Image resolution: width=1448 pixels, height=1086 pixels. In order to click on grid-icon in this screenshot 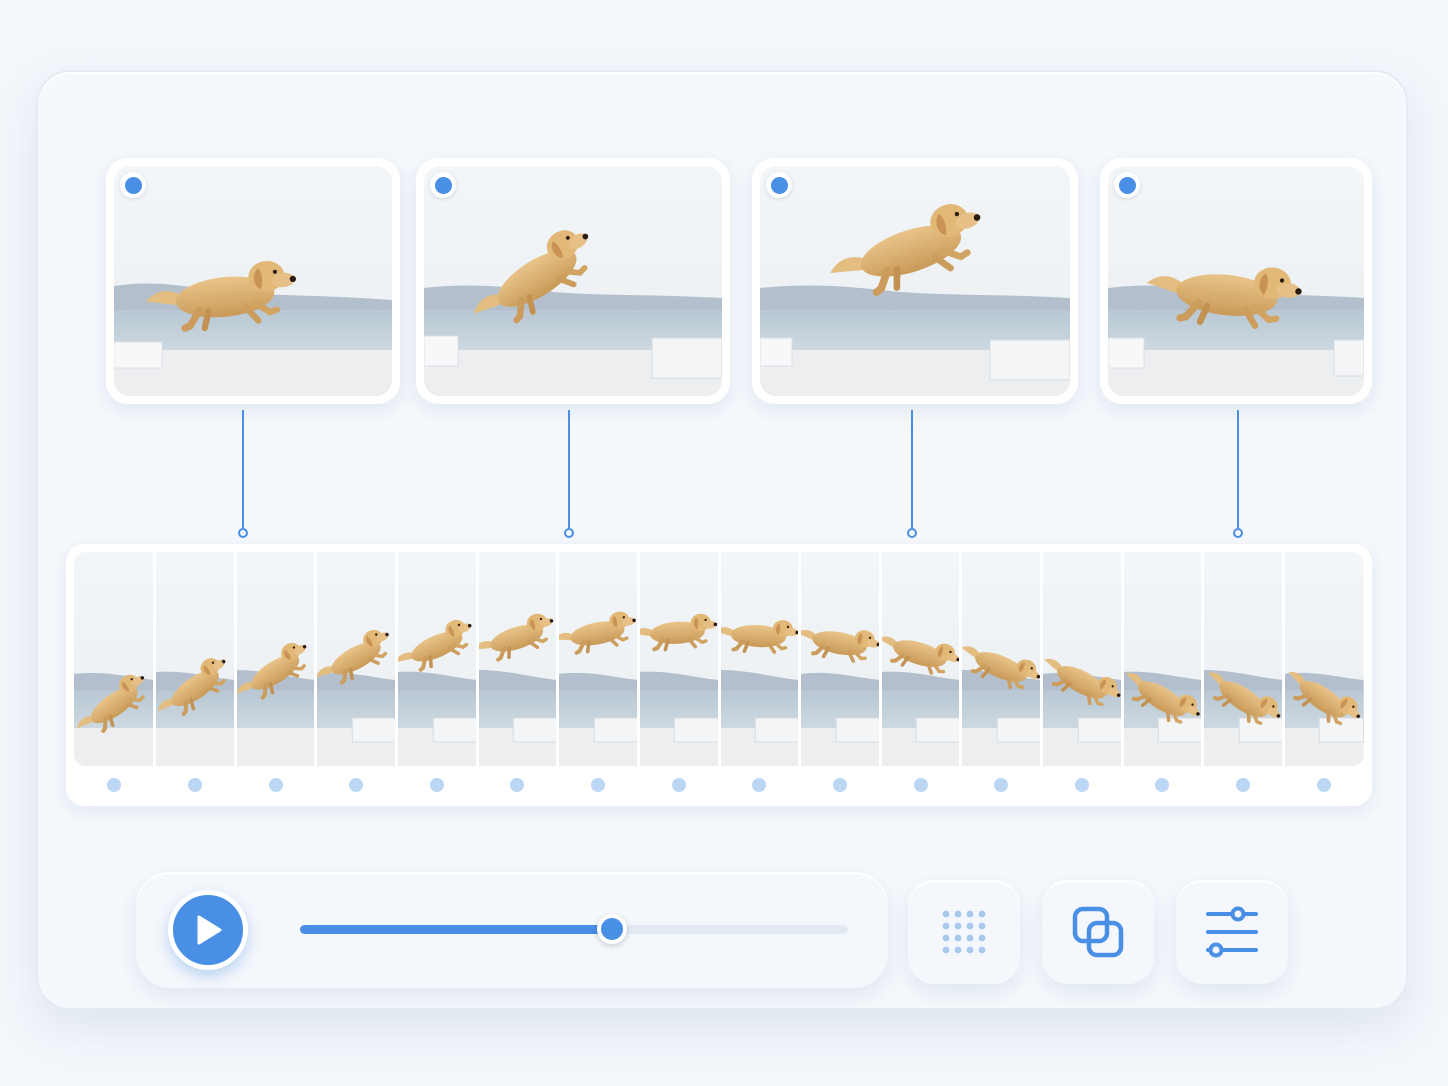, I will do `click(964, 932)`.